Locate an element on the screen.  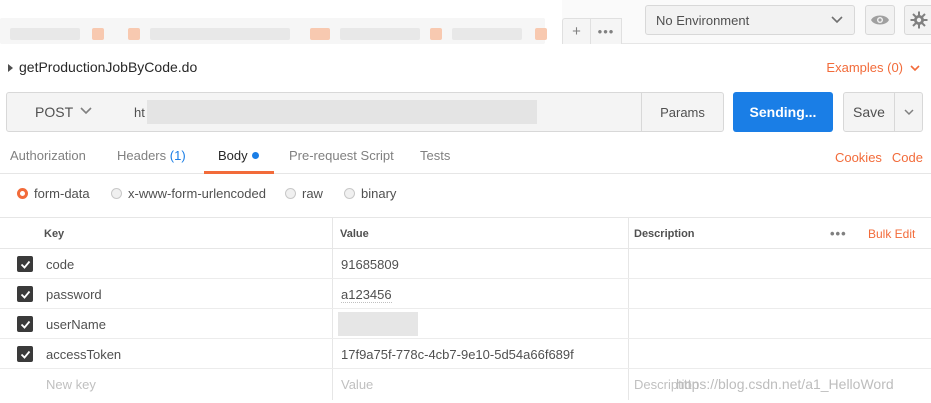
radio-selected-icon is located at coordinates (22, 193).